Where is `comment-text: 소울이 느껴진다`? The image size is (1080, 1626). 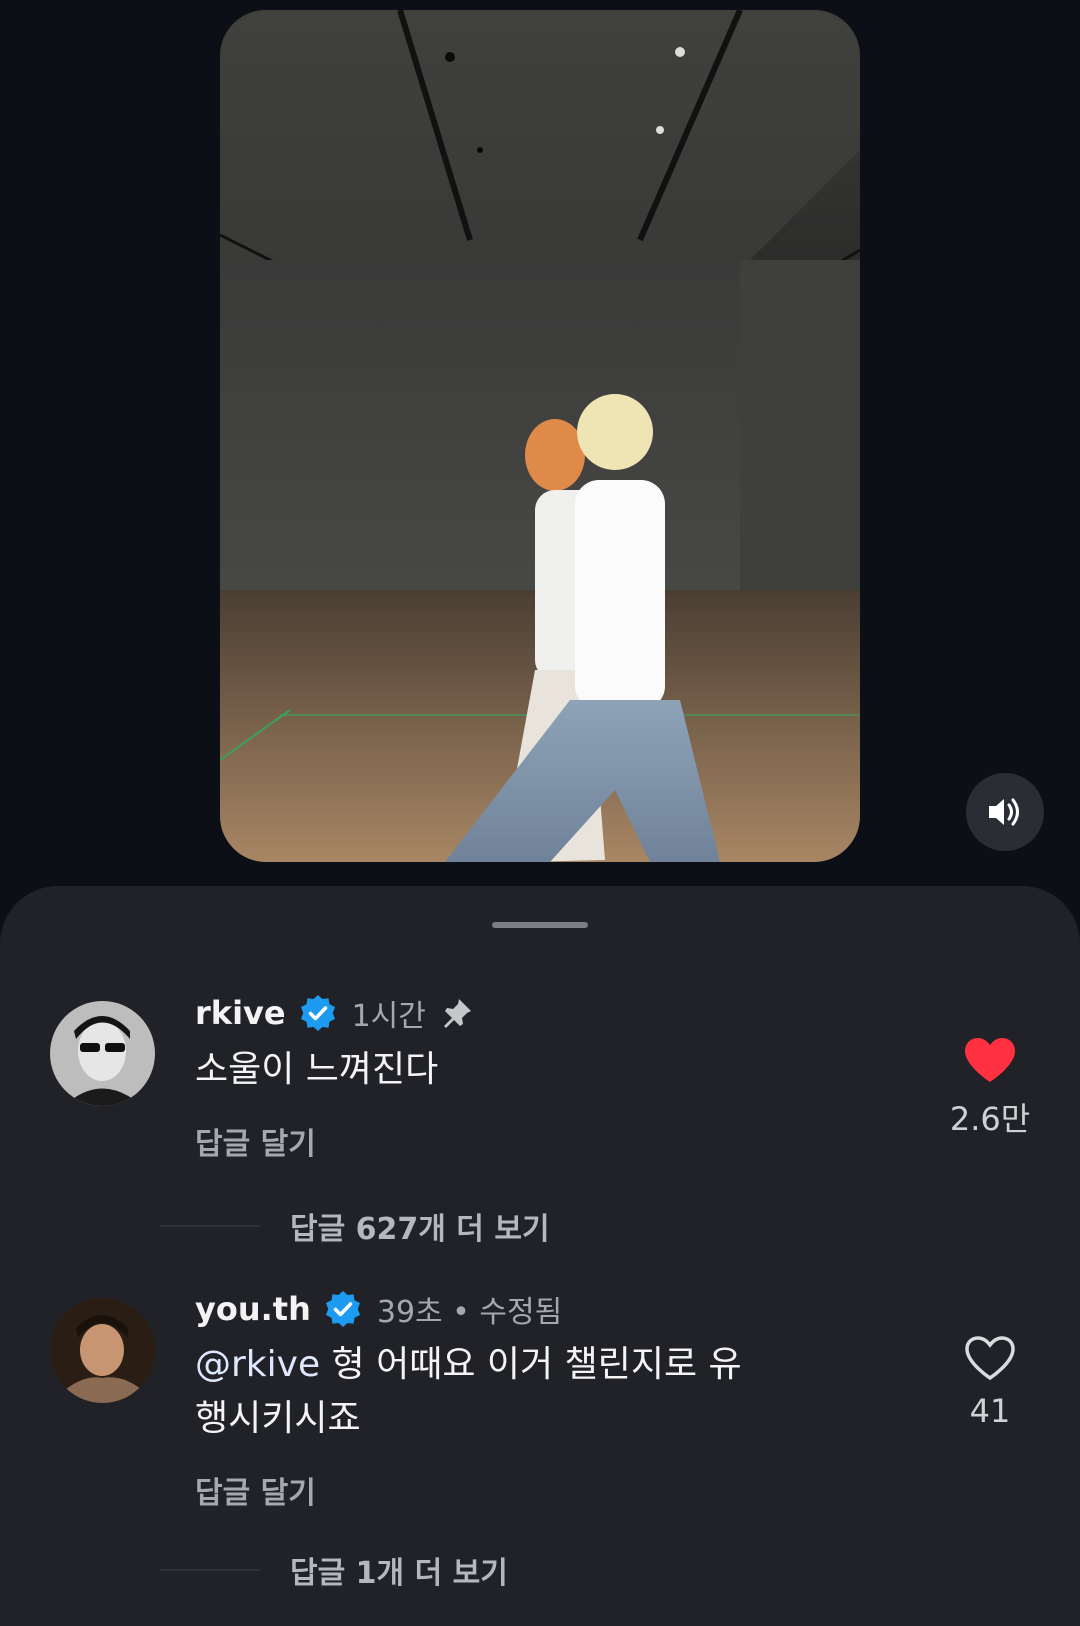
comment-text: 소울이 느껴진다 is located at coordinates (317, 1069).